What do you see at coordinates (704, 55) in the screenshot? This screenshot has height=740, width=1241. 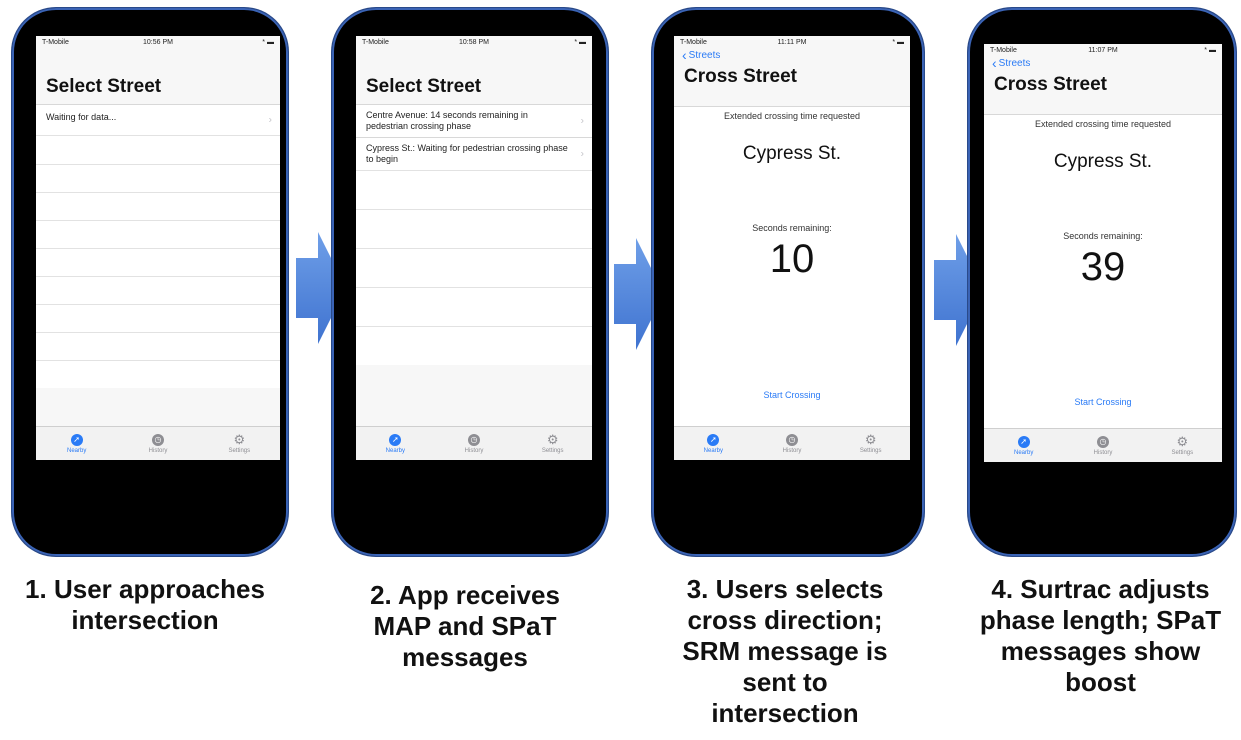 I see `back-label: Streets` at bounding box center [704, 55].